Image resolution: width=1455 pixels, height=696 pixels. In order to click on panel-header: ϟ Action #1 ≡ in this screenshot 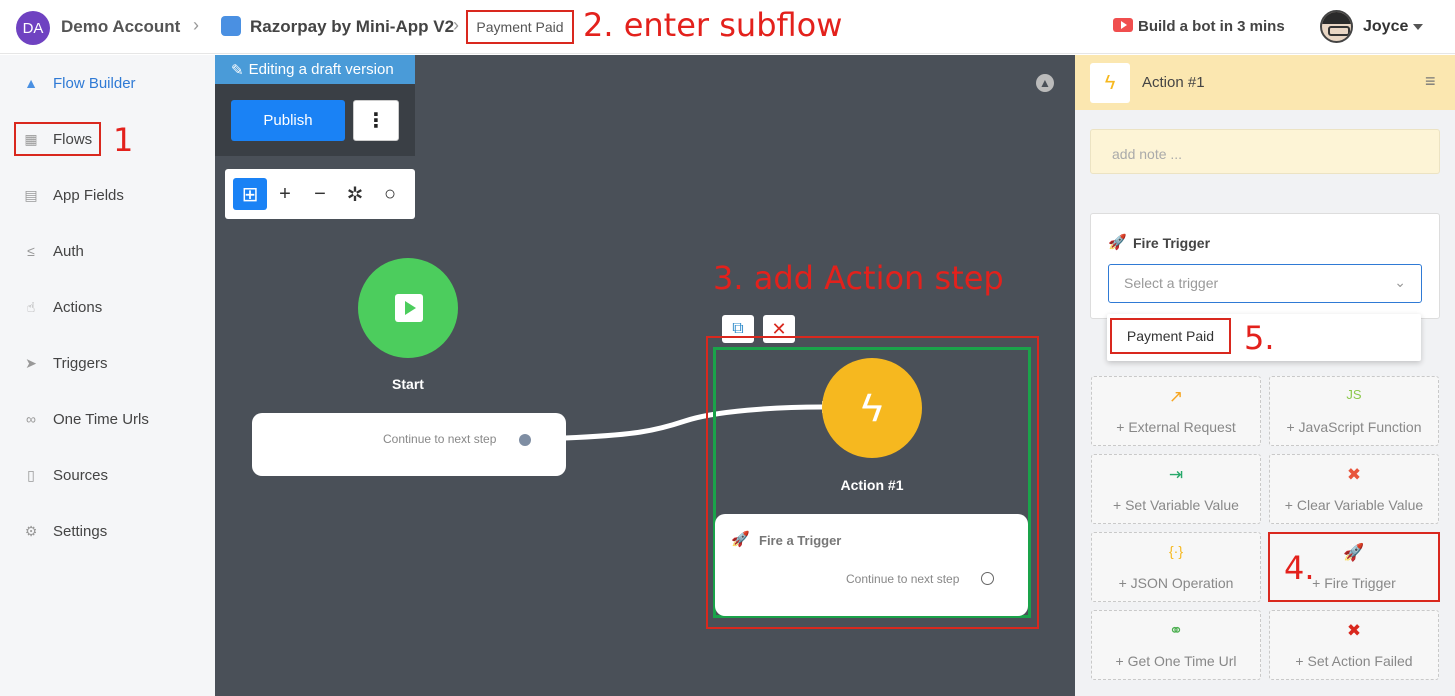, I will do `click(1265, 82)`.